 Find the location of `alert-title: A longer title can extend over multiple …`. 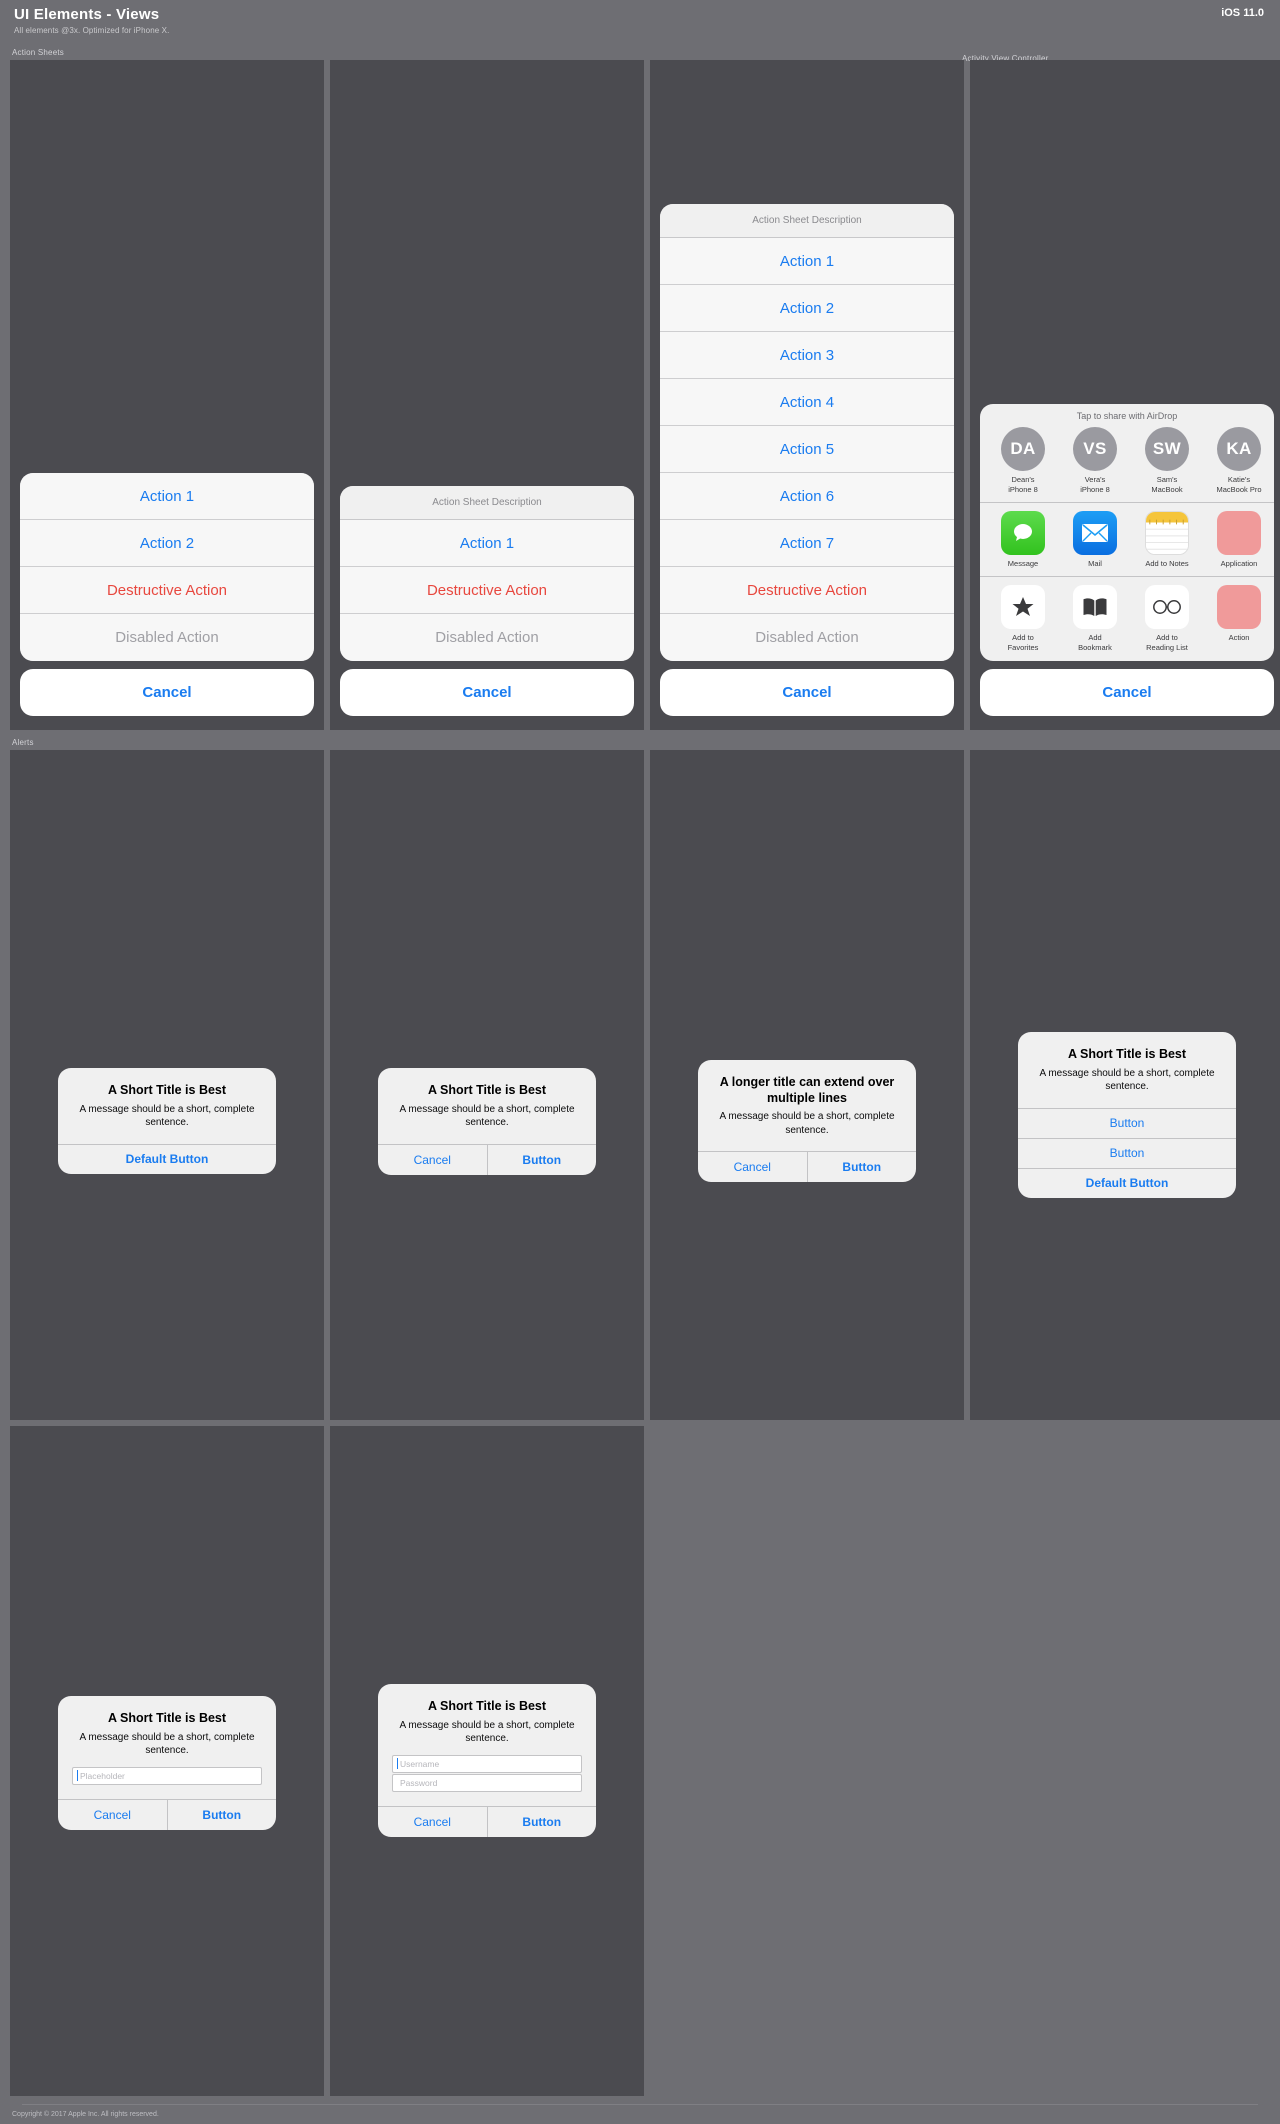

alert-title: A longer title can extend over multiple … is located at coordinates (807, 1090).